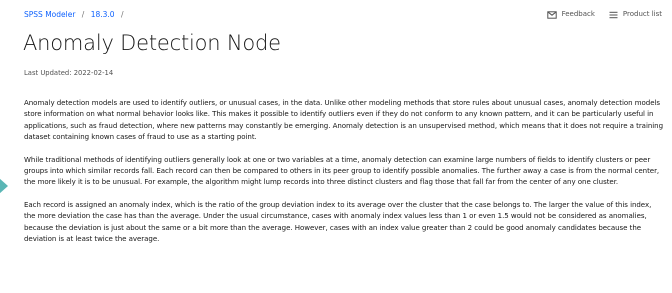 The height and width of the screenshot is (293, 672). Describe the element at coordinates (152, 43) in the screenshot. I see `page-title: Anomaly Detection Node` at that location.